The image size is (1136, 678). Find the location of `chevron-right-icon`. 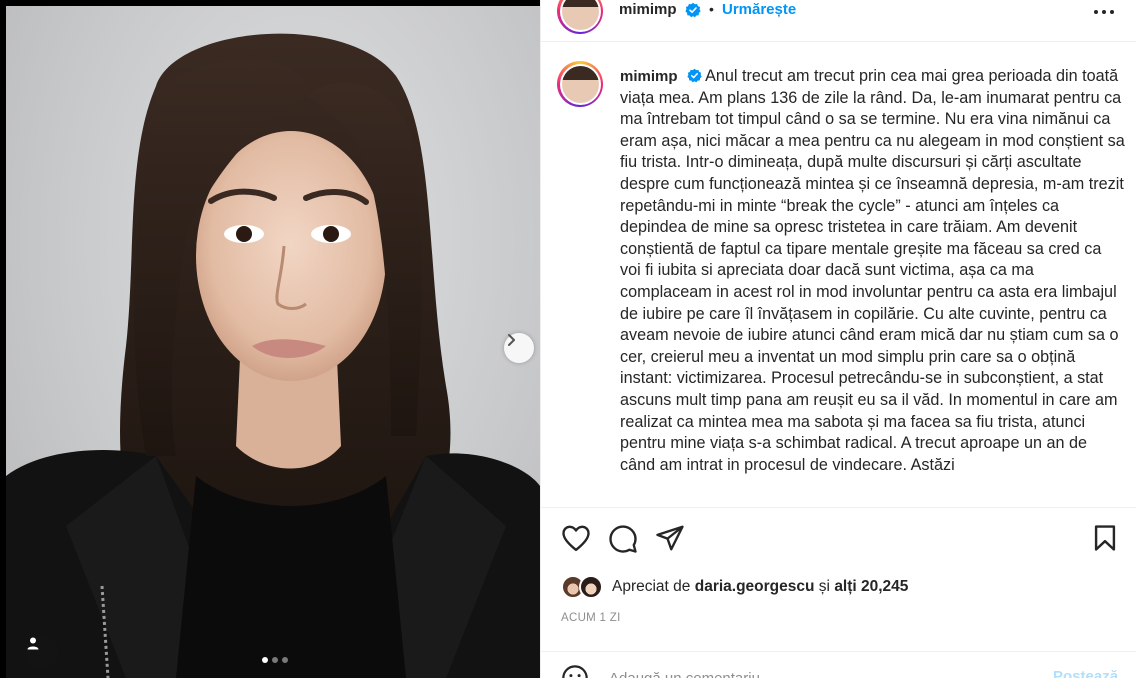

chevron-right-icon is located at coordinates (511, 340).